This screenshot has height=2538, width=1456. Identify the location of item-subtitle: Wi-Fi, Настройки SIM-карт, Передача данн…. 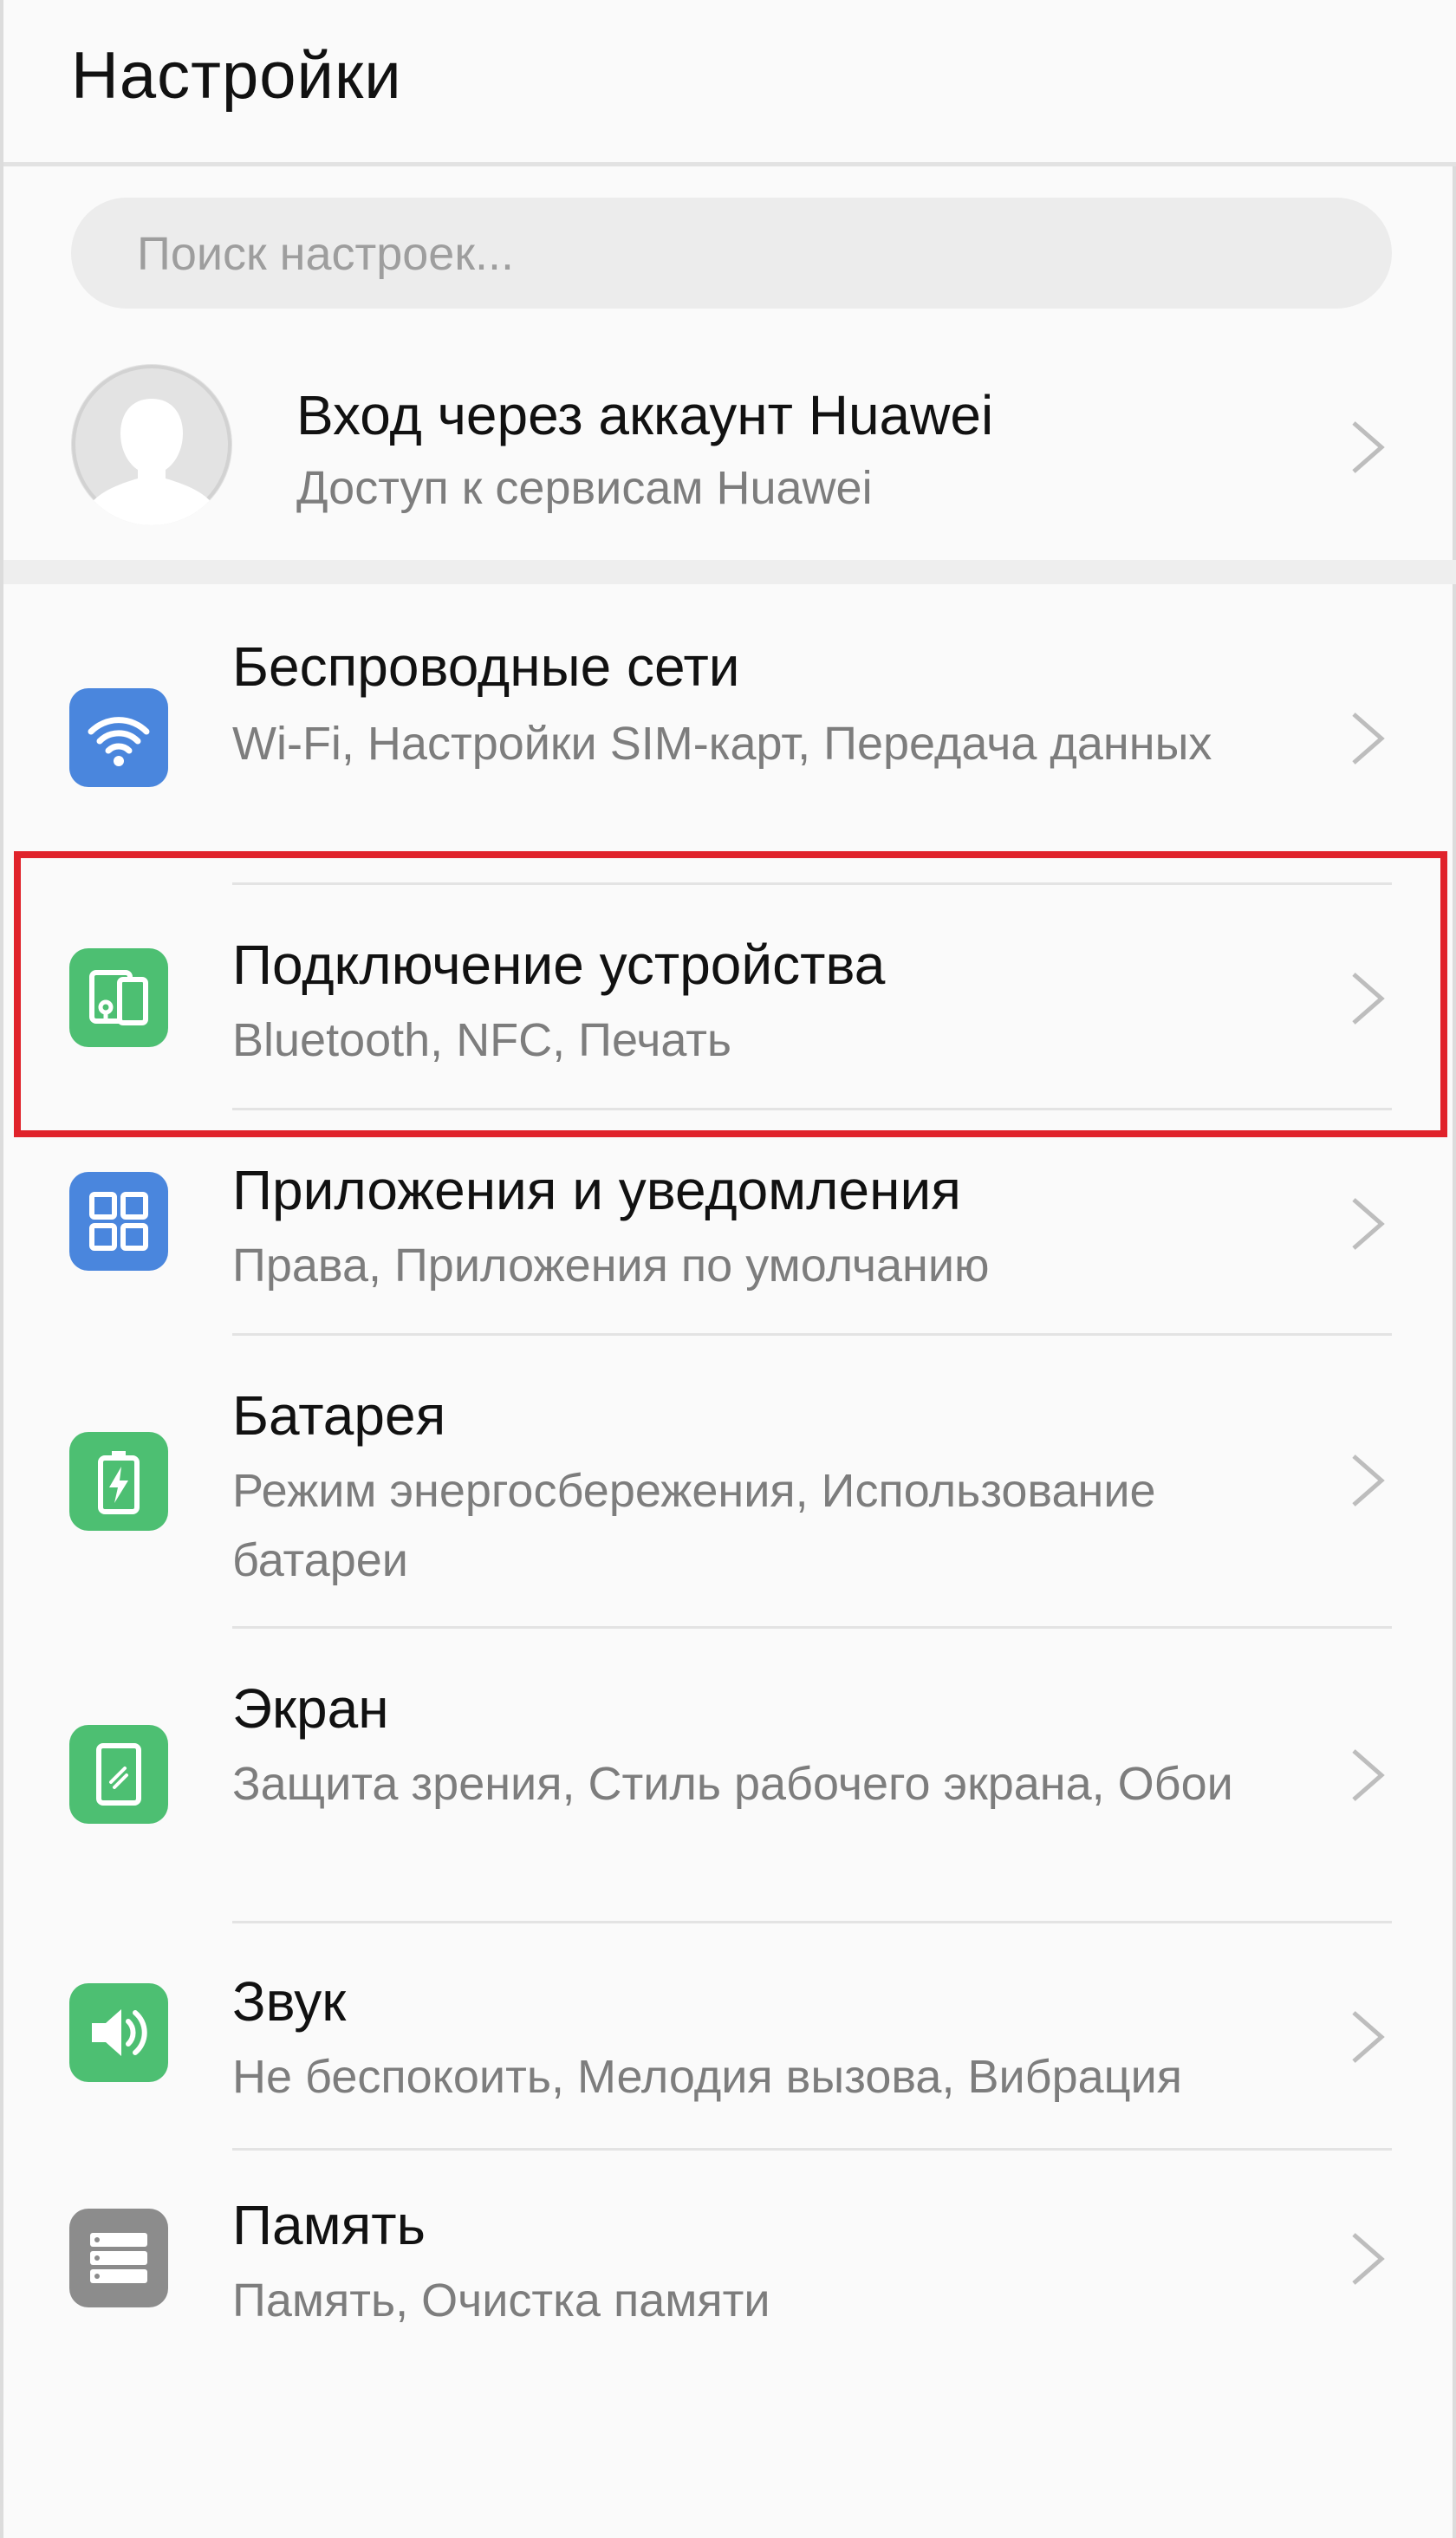
(722, 744).